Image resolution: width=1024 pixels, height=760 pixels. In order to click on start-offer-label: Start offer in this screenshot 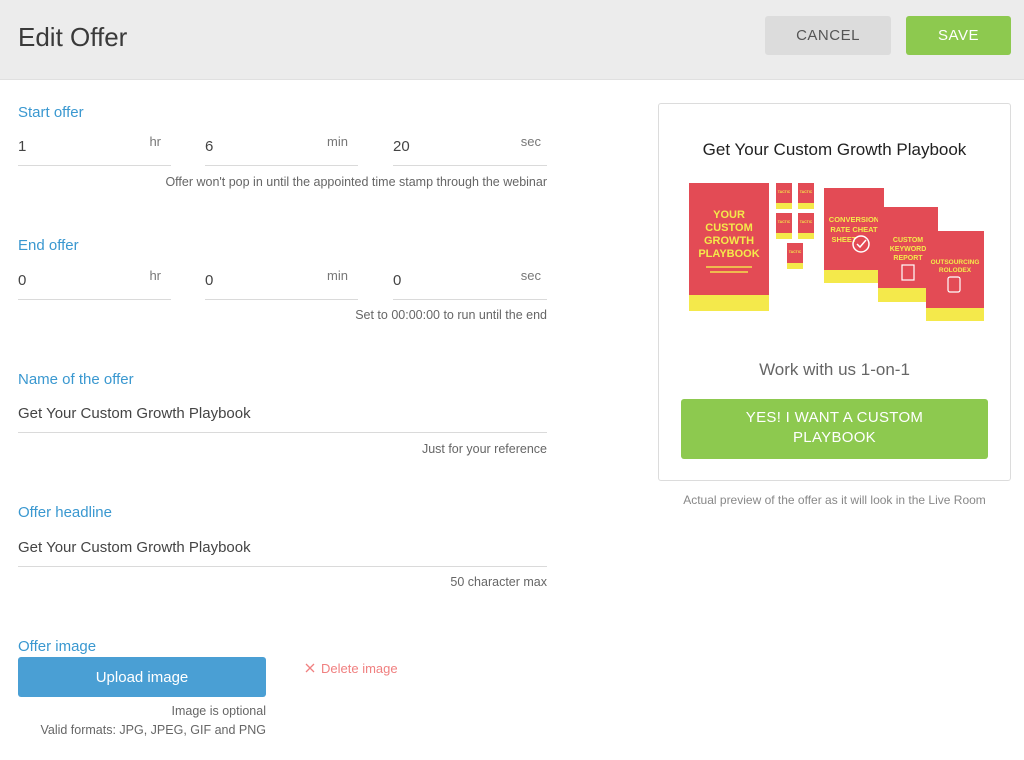, I will do `click(51, 112)`.